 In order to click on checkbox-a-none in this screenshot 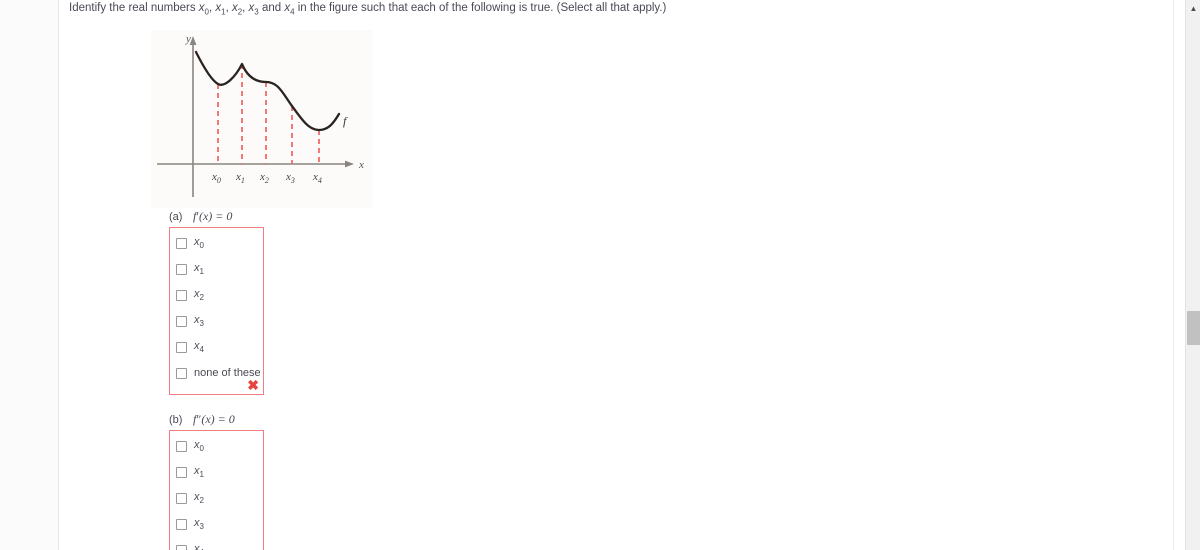, I will do `click(181, 373)`.